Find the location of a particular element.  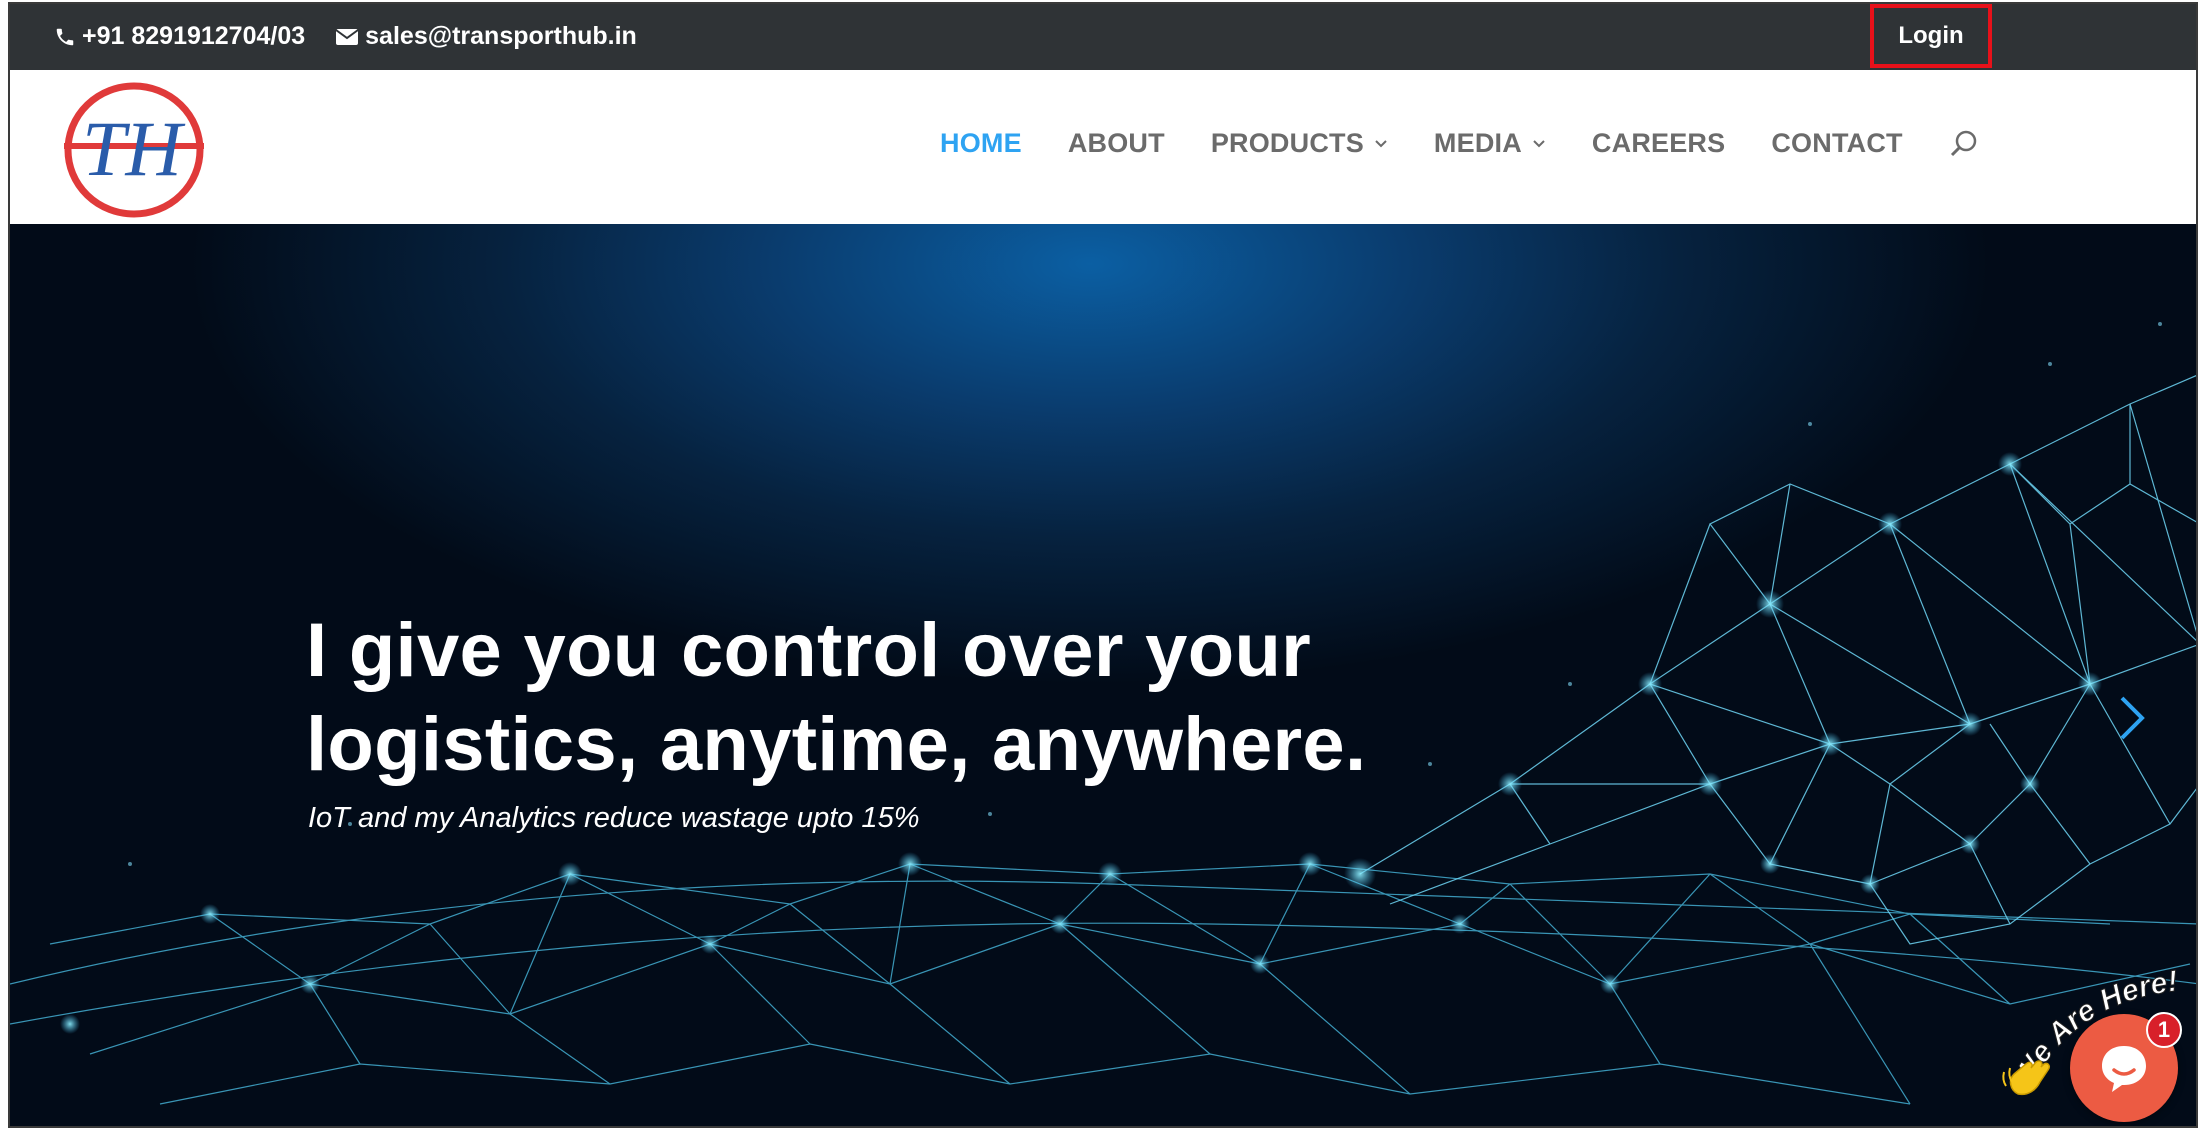

nav-contact: CONTACT is located at coordinates (1836, 143).